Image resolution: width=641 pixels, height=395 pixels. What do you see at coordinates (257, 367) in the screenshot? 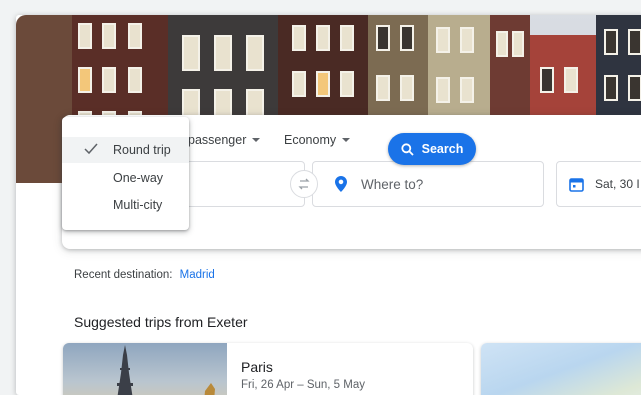
I see `trip-city: Paris` at bounding box center [257, 367].